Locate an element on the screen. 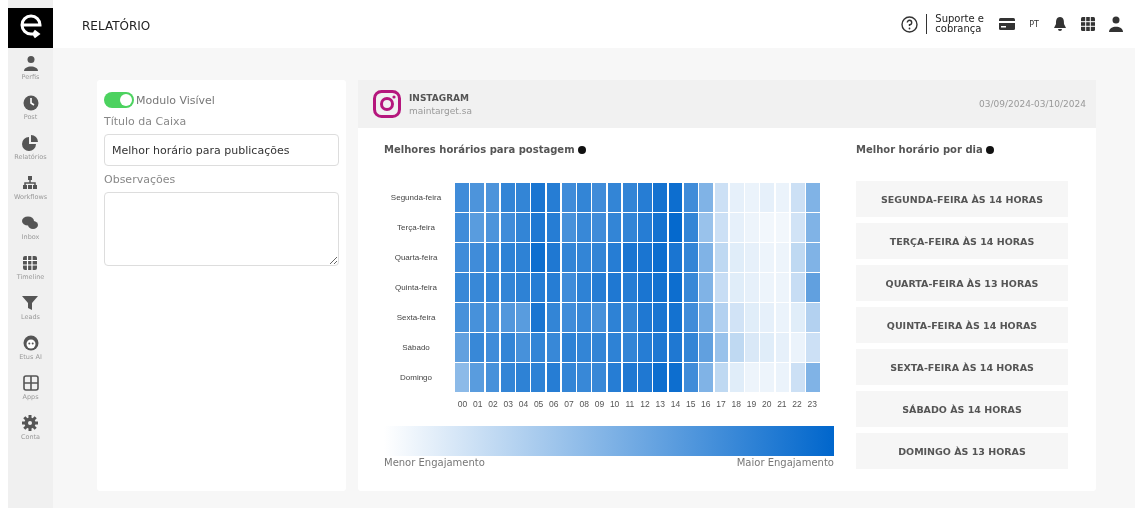 This screenshot has width=1135, height=508. best-time-item: SÁBADO ÀS 14 HORAS is located at coordinates (962, 409).